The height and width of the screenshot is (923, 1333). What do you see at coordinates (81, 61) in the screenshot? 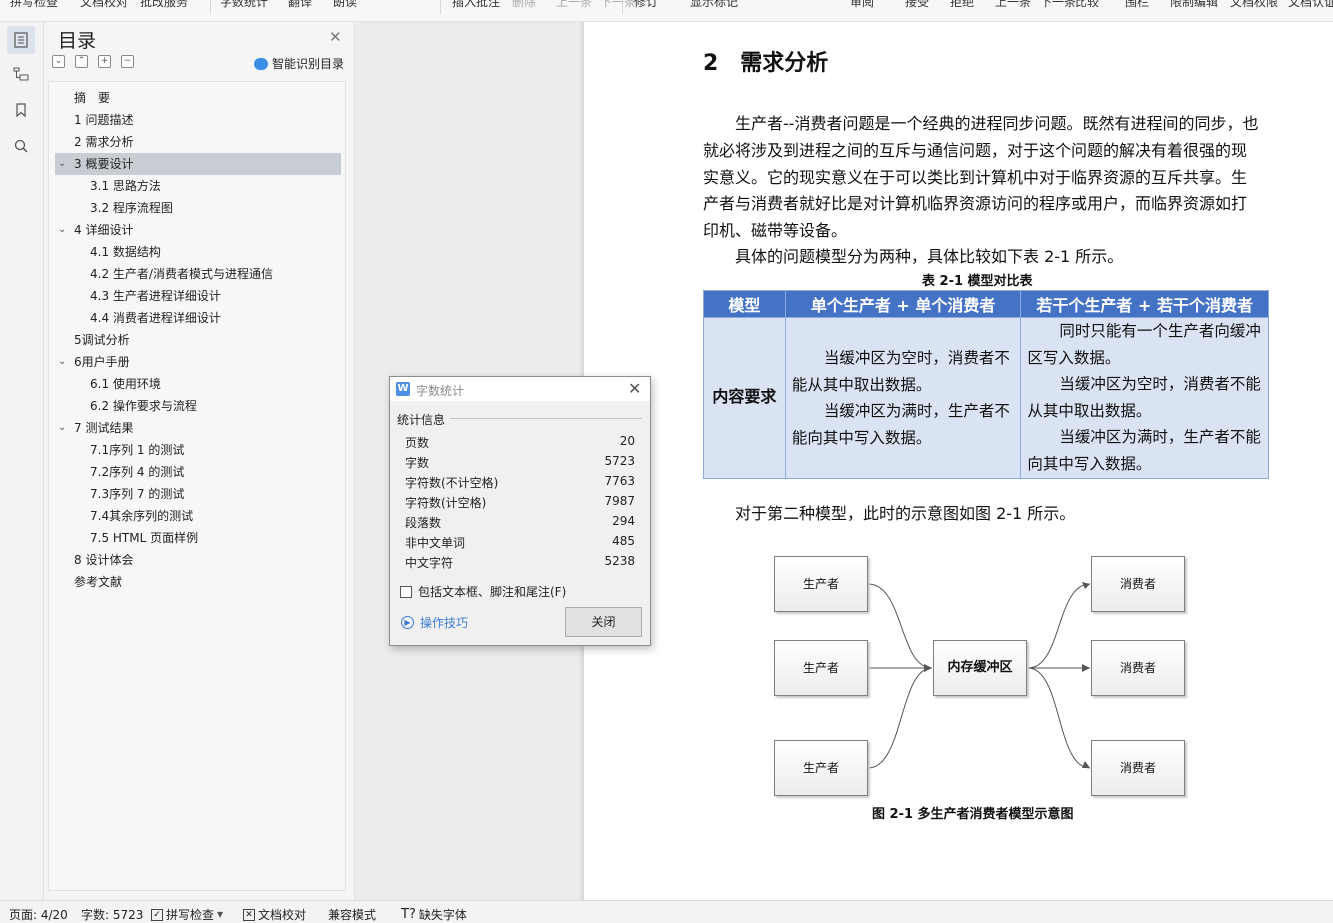
I see `collapse-all-icon: ⌃` at bounding box center [81, 61].